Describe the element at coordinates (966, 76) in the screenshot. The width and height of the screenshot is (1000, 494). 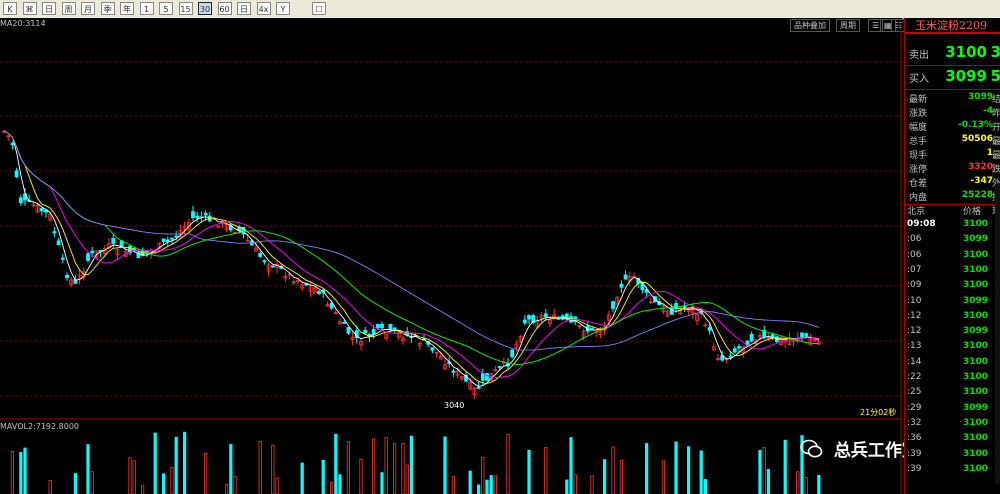
I see `buy-price: 3099` at that location.